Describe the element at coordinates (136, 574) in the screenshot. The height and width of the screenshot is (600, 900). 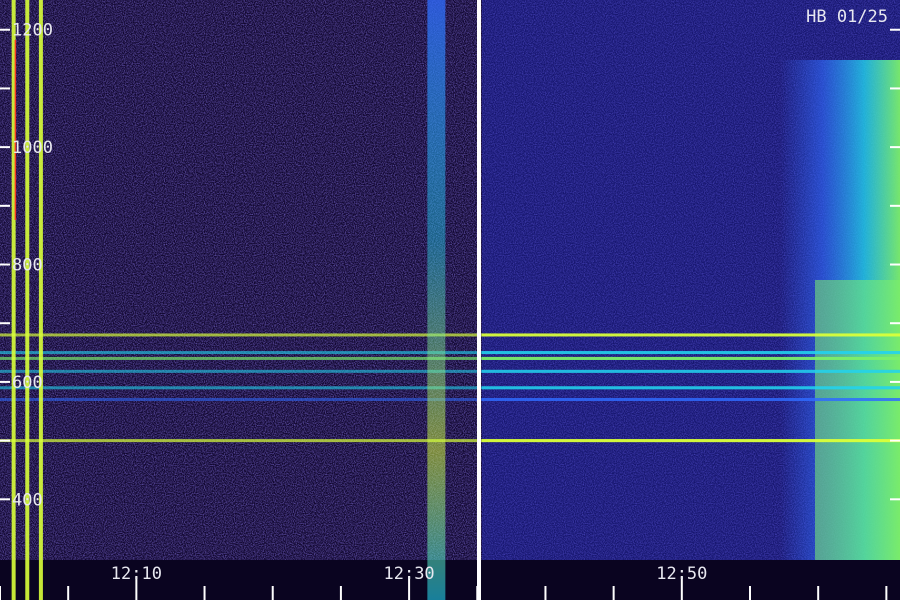
I see `x-tick-label-0: 12:10` at that location.